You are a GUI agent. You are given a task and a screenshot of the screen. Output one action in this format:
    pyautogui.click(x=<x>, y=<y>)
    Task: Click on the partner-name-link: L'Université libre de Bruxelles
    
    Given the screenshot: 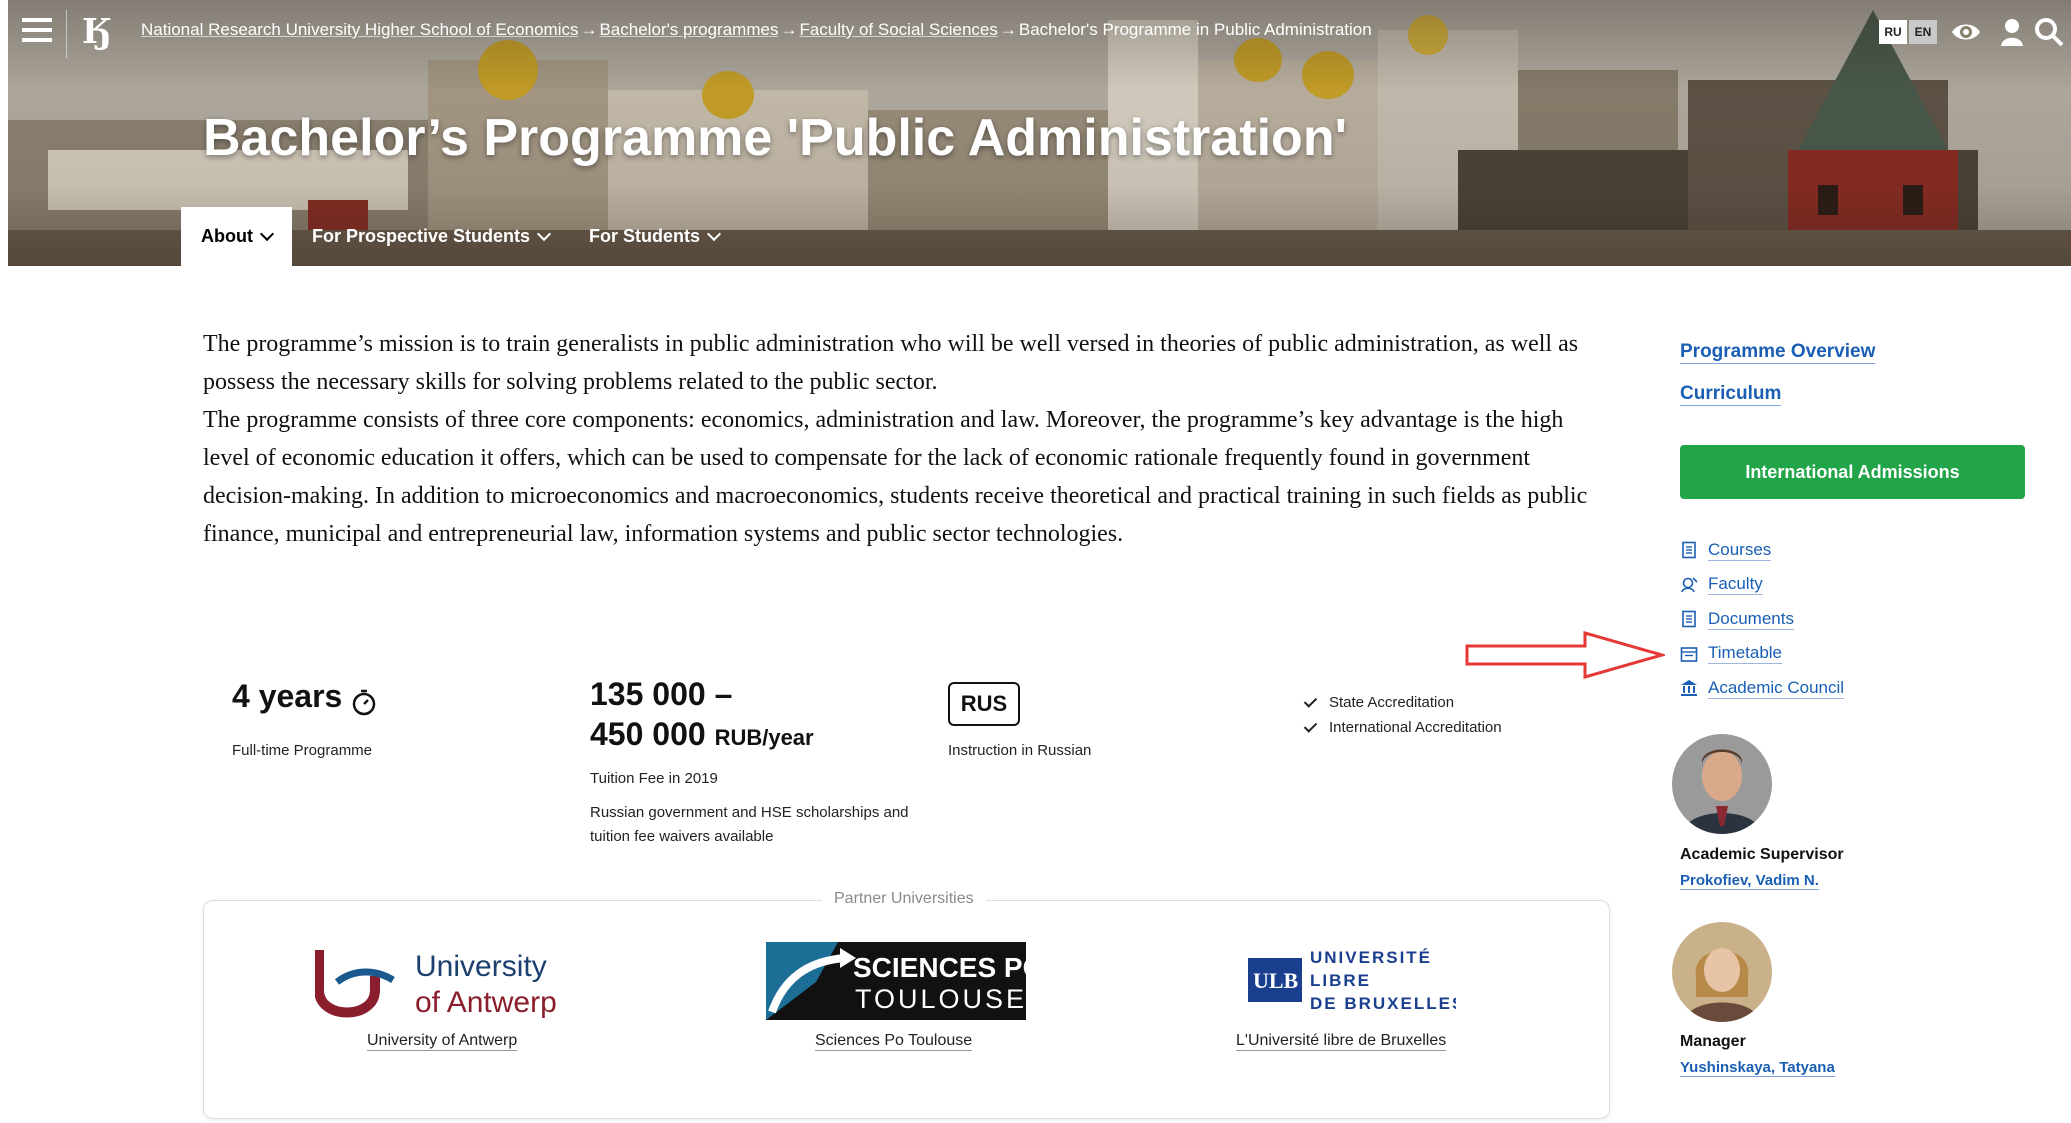 What is the action you would take?
    pyautogui.click(x=1341, y=1041)
    